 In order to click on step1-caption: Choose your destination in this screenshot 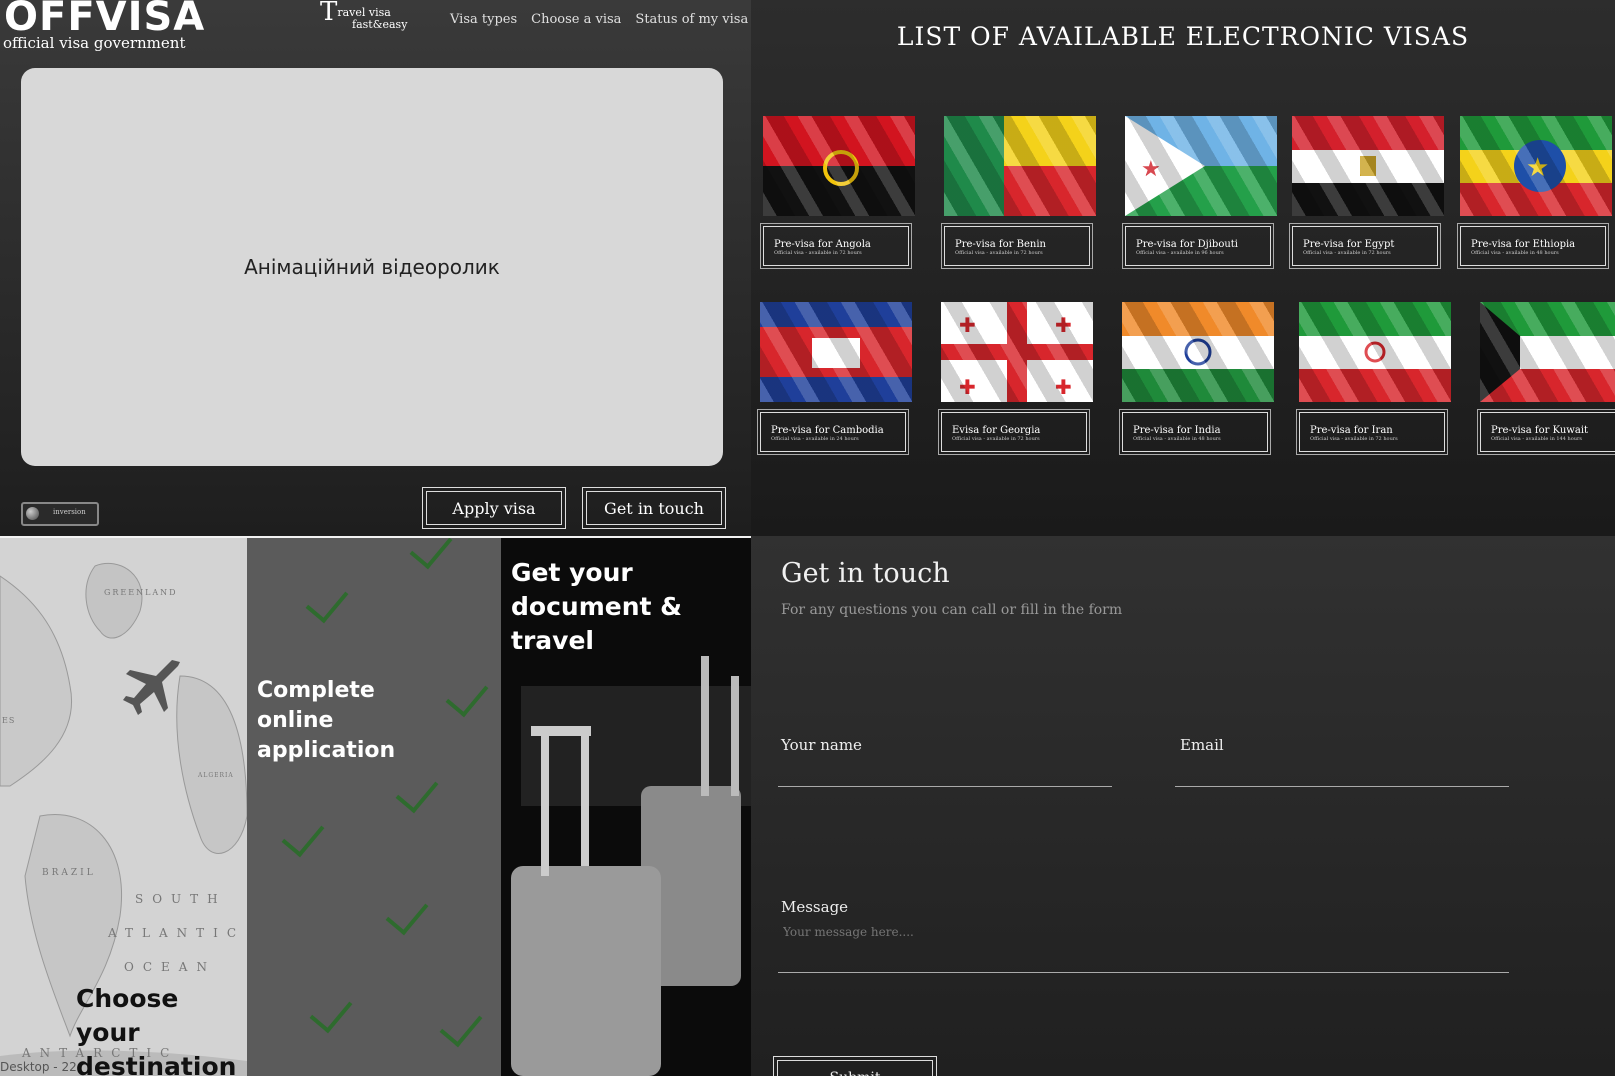, I will do `click(156, 1030)`.